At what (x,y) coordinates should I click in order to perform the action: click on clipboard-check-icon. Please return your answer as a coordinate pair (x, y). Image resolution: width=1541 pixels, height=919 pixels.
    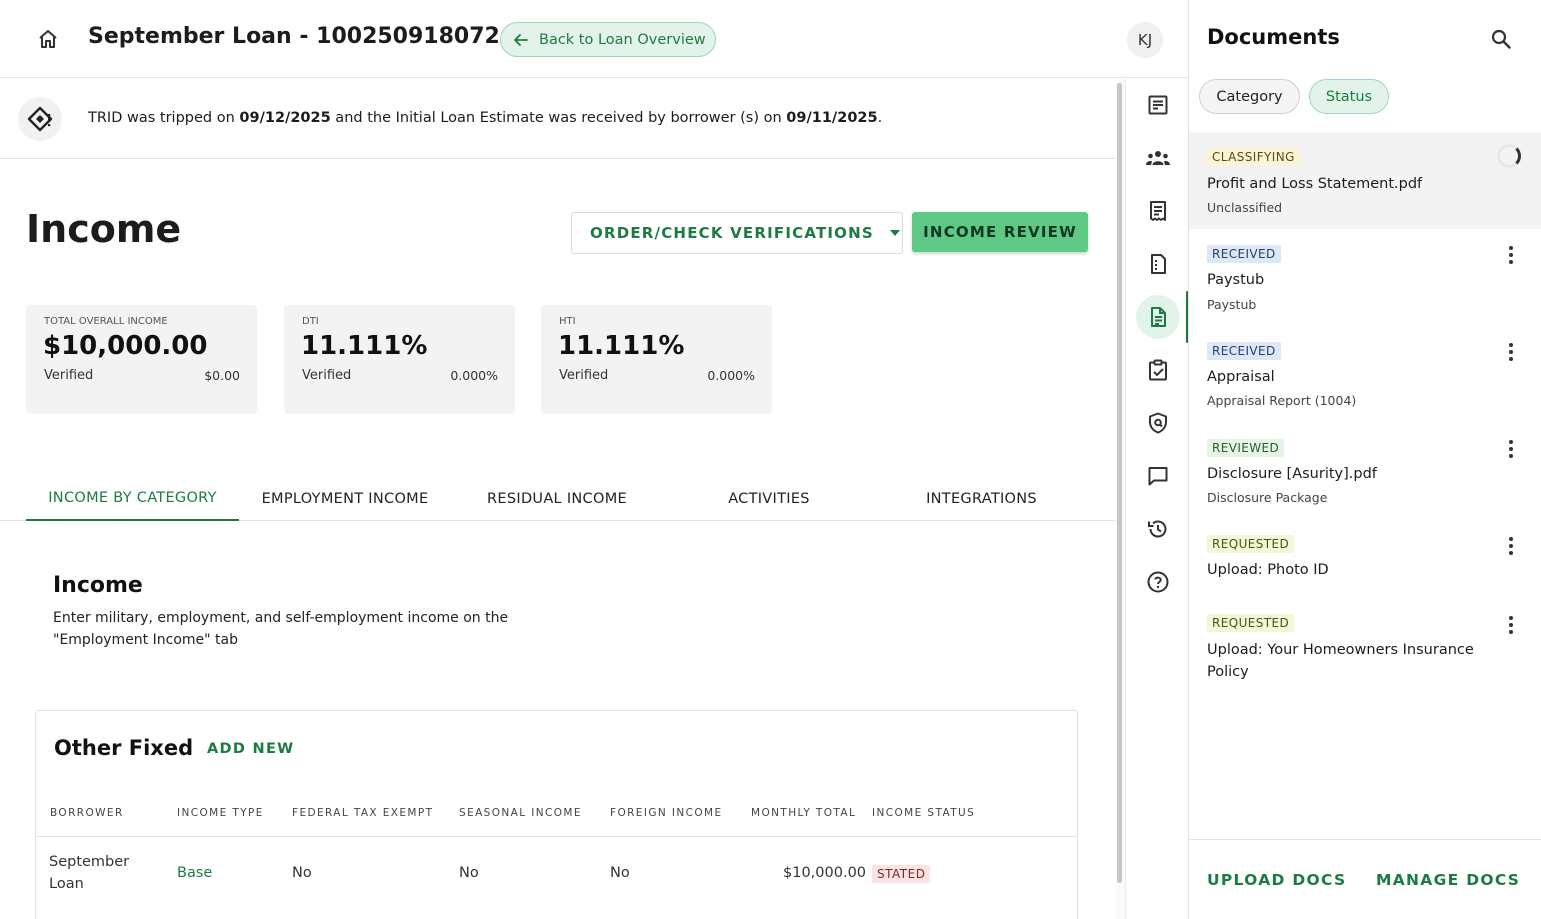
    Looking at the image, I should click on (1158, 370).